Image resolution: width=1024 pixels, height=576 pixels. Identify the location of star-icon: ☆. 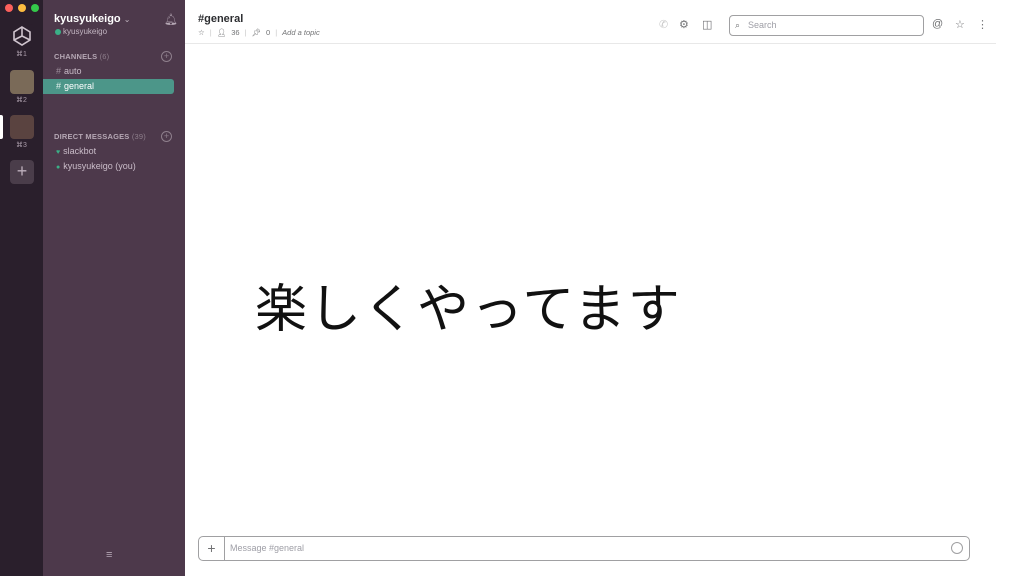
(201, 32).